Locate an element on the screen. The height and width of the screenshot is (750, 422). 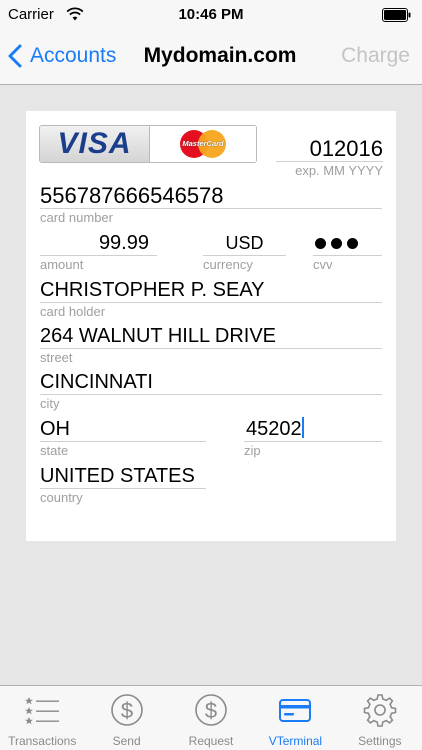
state-input: OH is located at coordinates (123, 429).